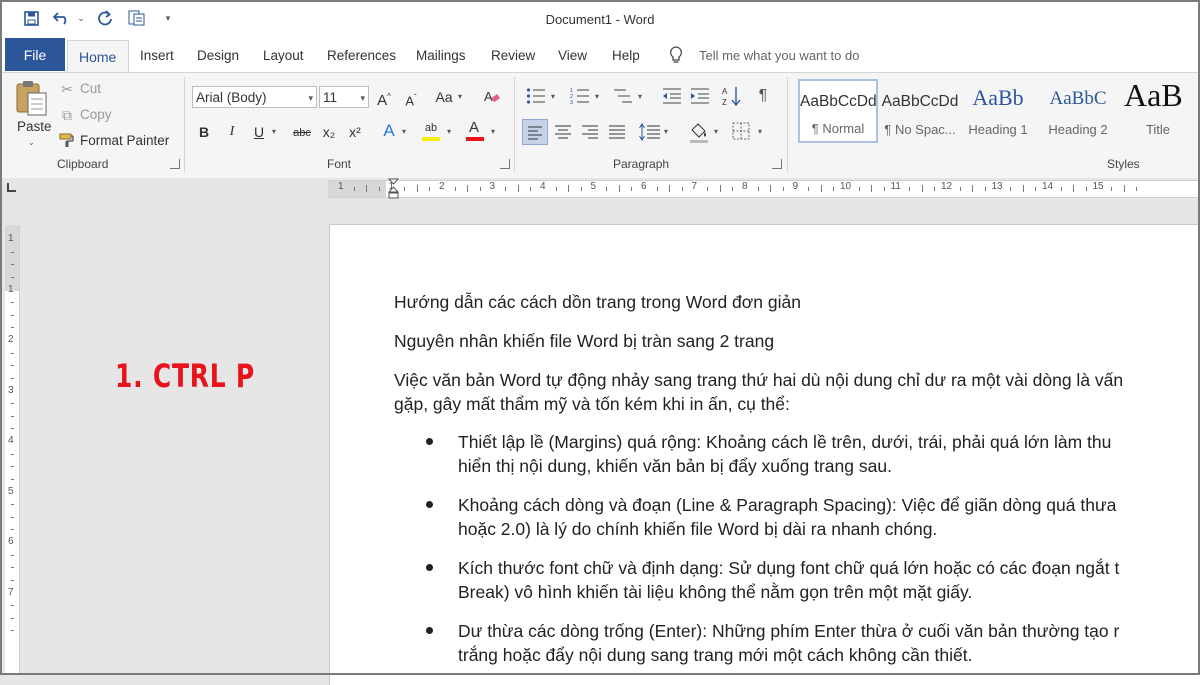 This screenshot has width=1200, height=685. Describe the element at coordinates (795, 186) in the screenshot. I see `ruler-number: 9` at that location.